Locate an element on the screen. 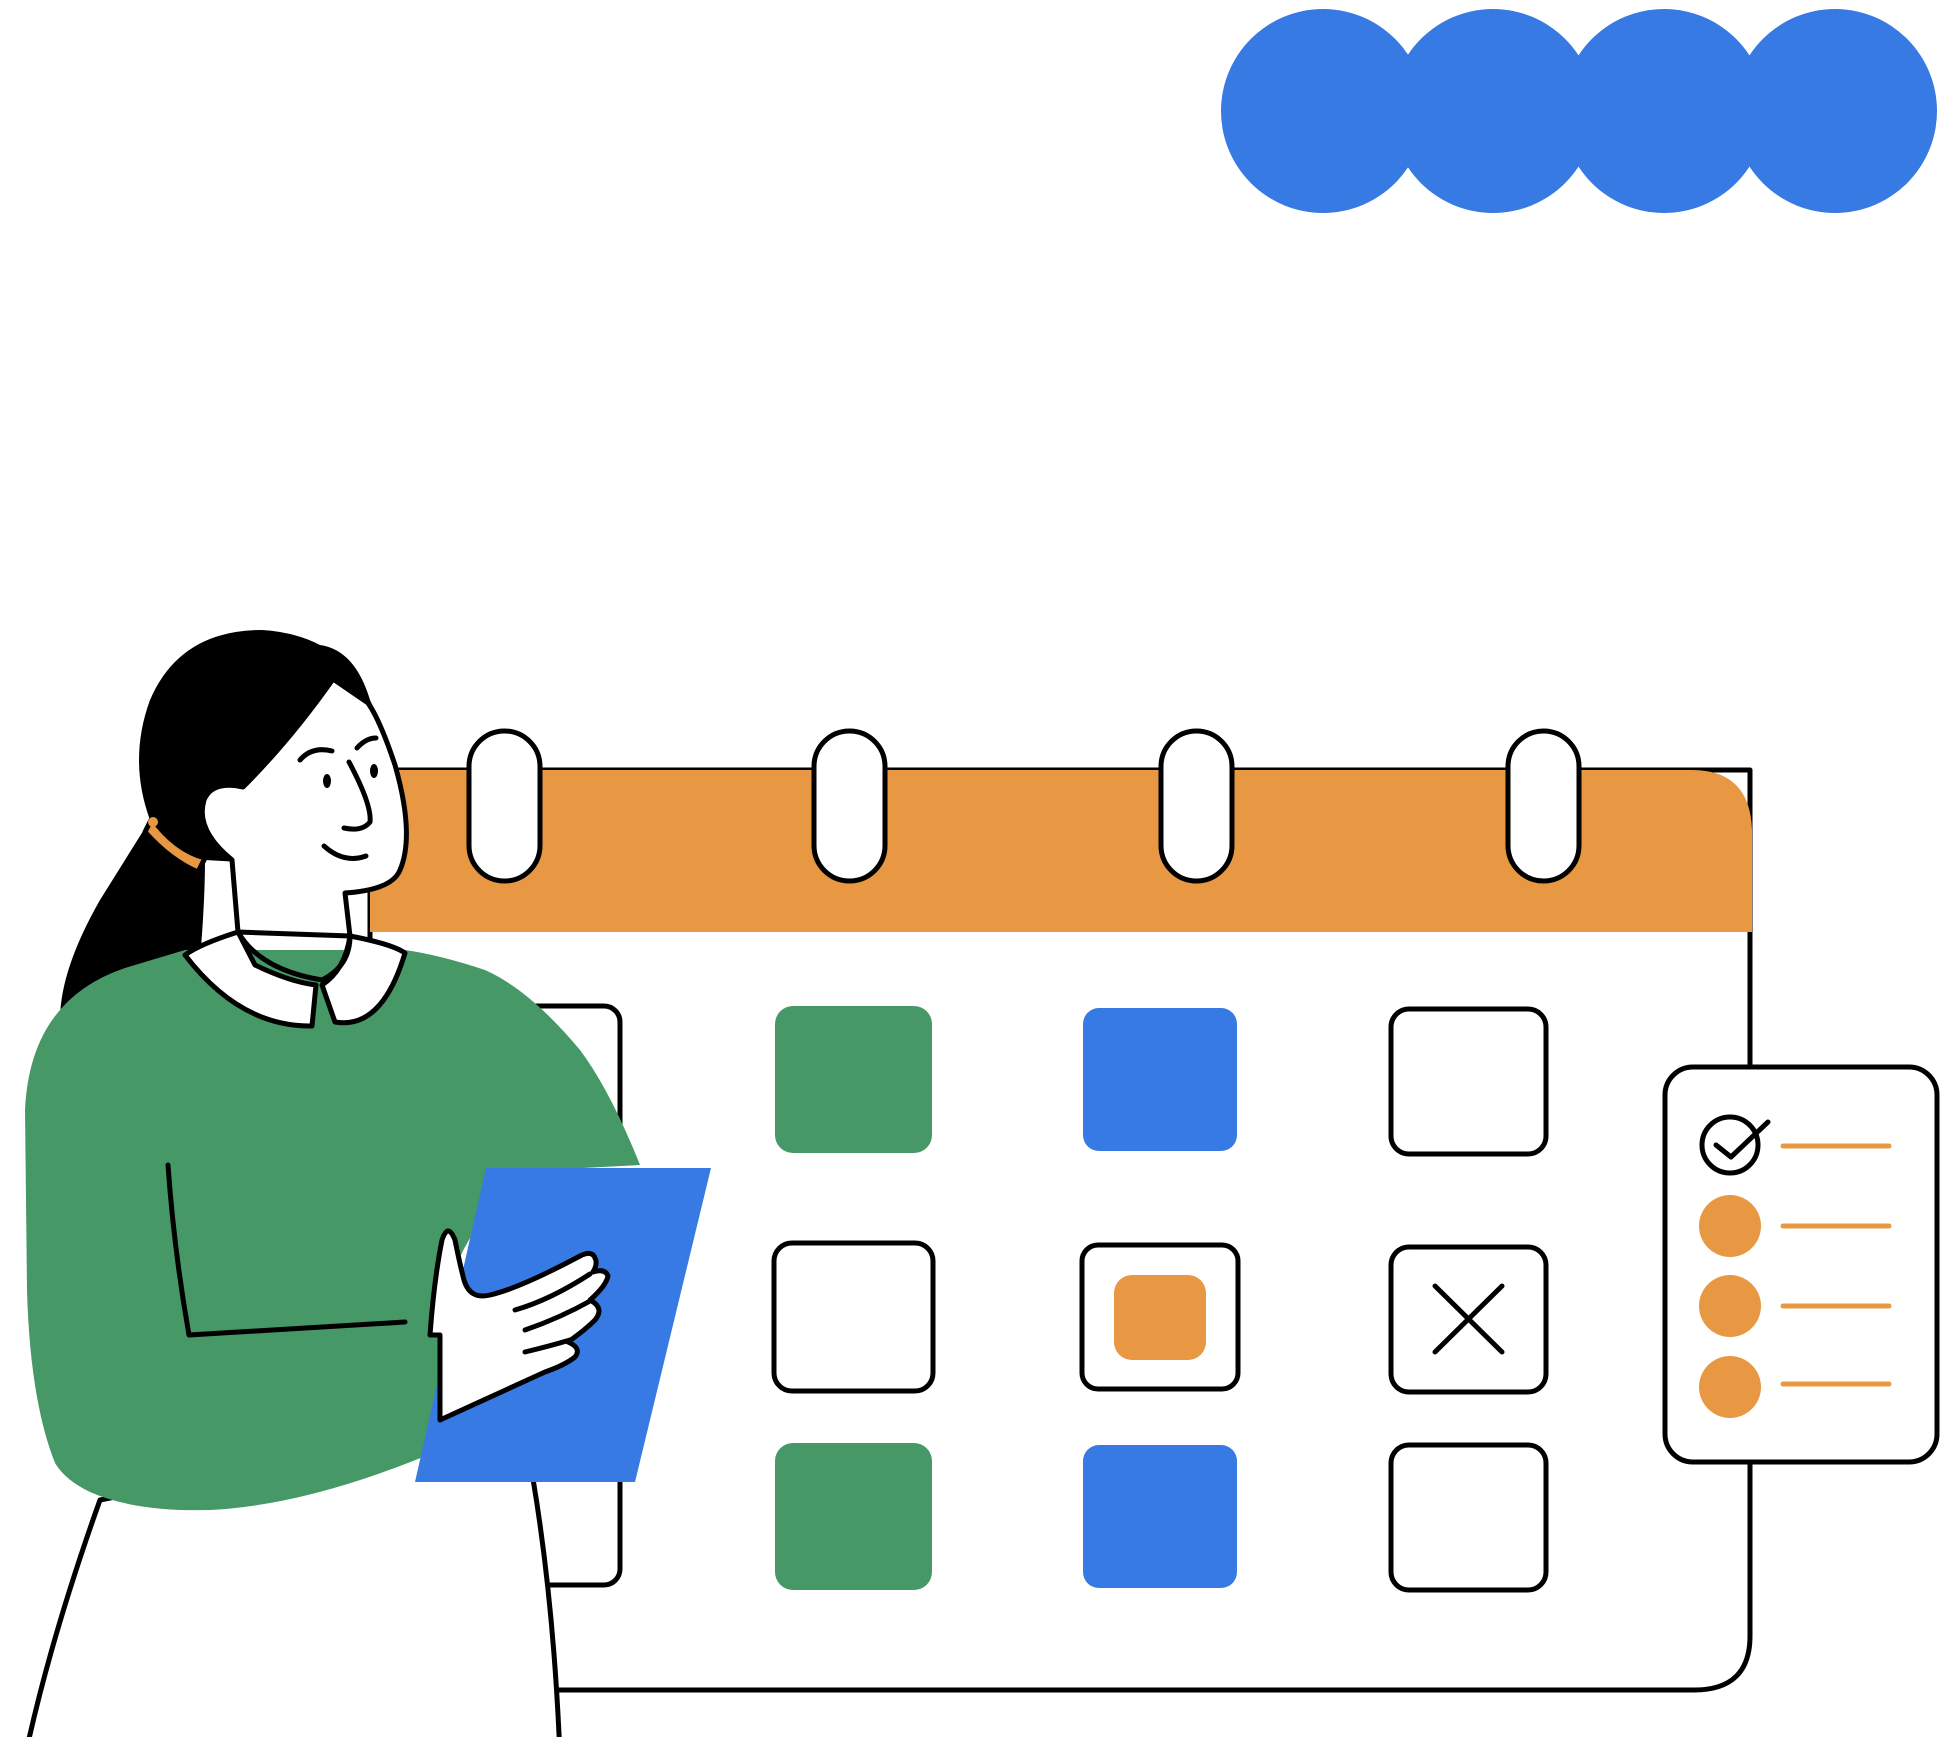 The image size is (1944, 1737). check-circle-icon is located at coordinates (1730, 1145).